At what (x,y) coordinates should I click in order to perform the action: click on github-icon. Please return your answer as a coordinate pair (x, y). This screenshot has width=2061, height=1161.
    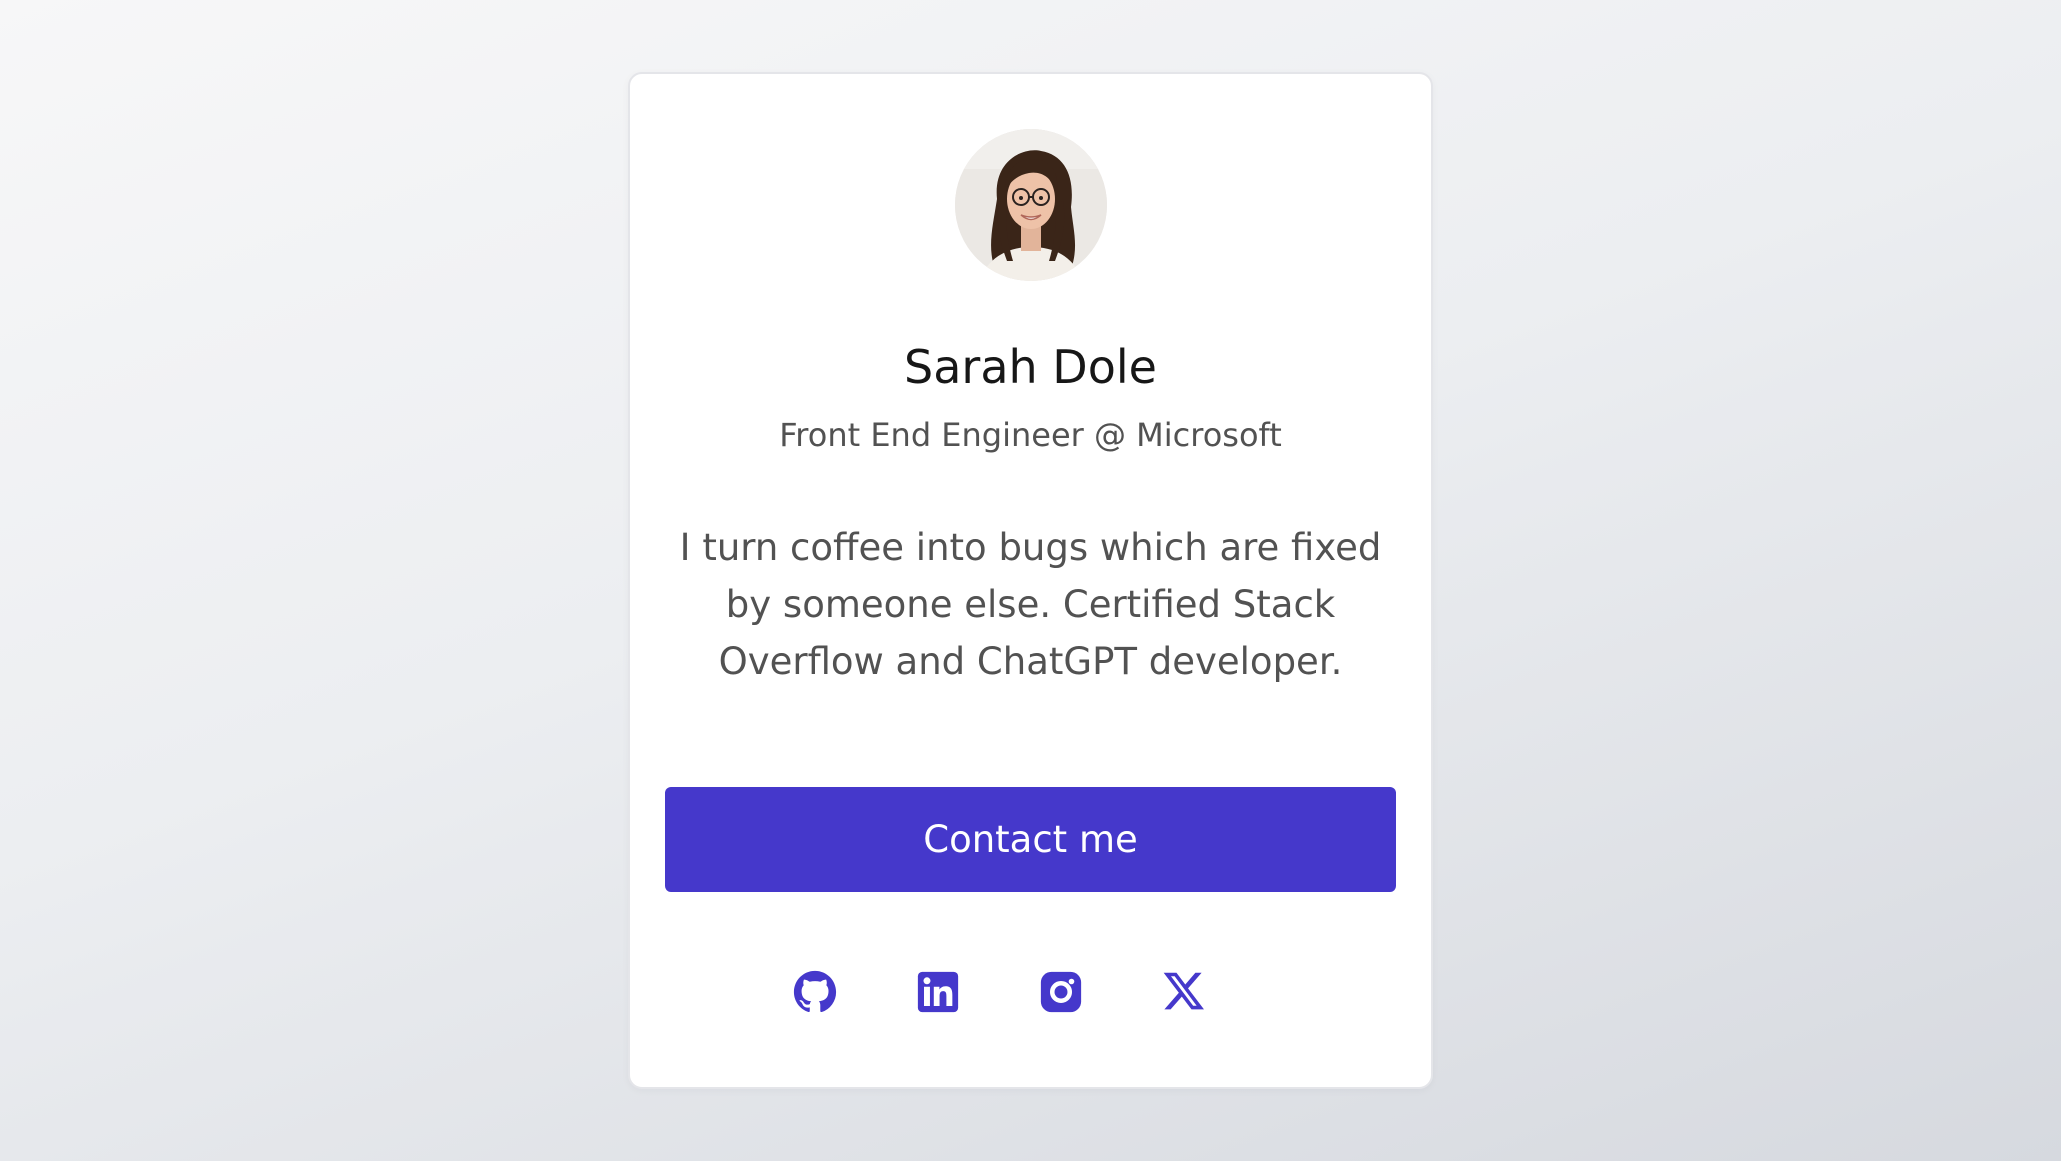
    Looking at the image, I should click on (815, 991).